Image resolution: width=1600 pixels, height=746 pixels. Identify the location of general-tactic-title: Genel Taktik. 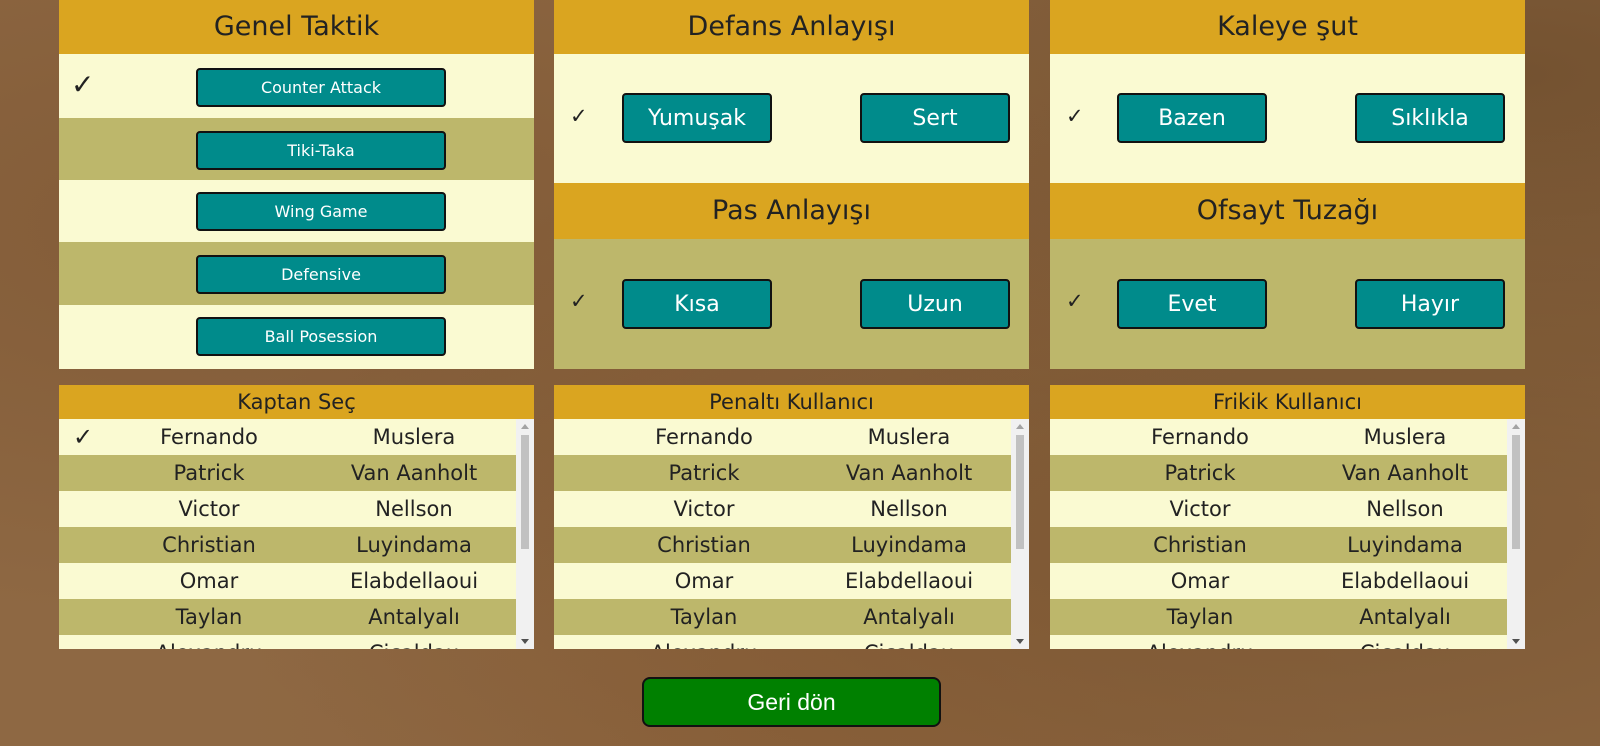
(296, 27).